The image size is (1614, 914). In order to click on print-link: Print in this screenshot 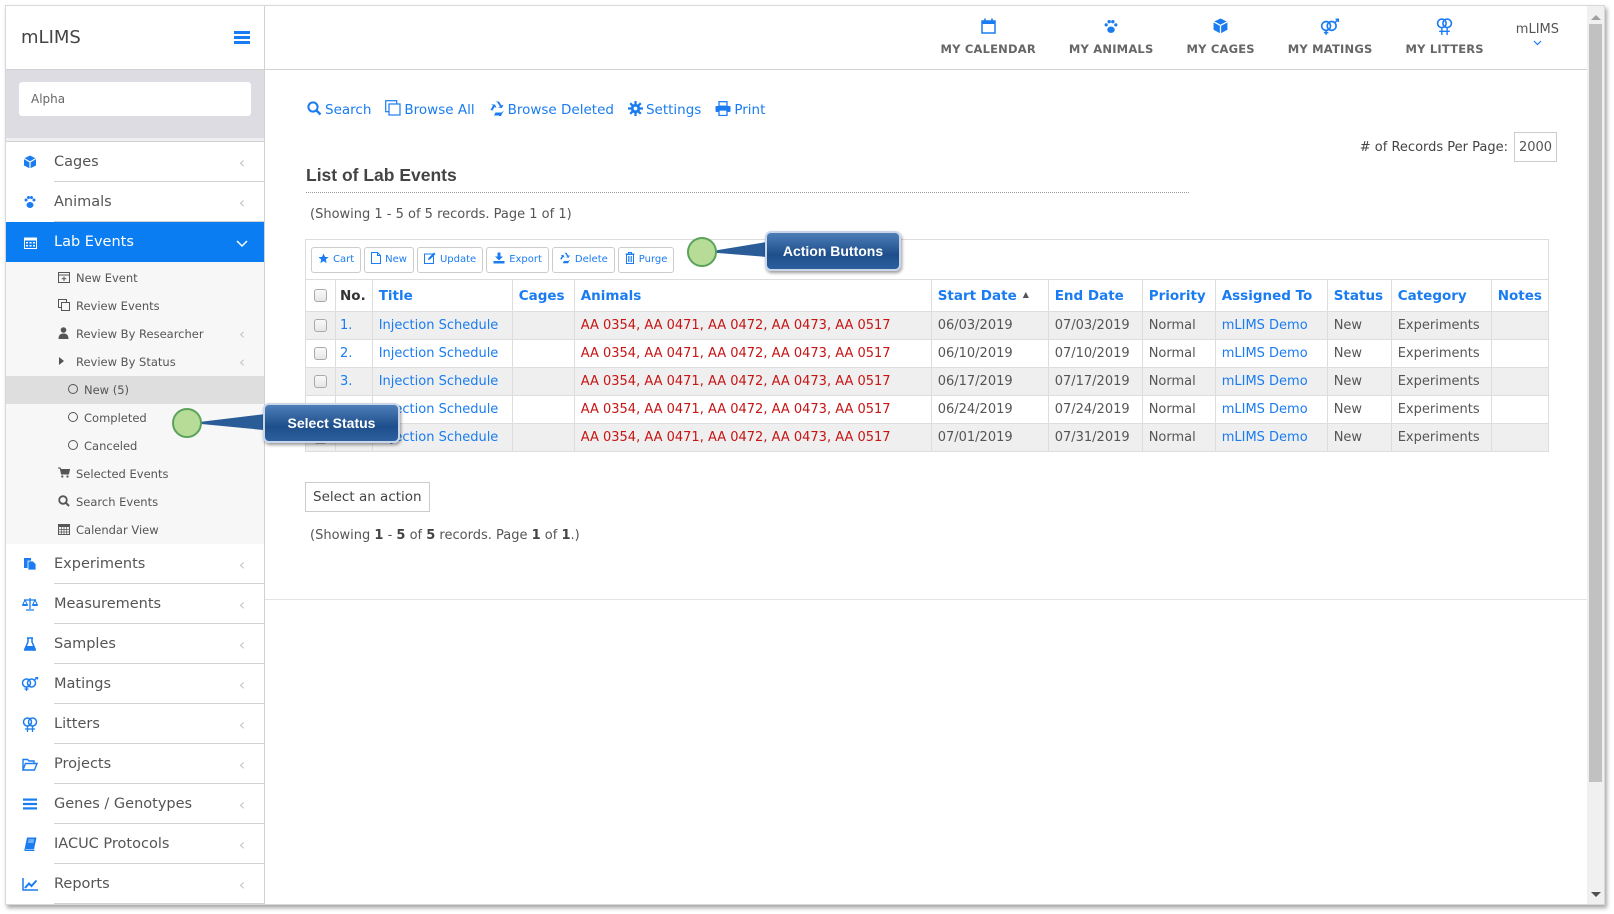, I will do `click(740, 110)`.